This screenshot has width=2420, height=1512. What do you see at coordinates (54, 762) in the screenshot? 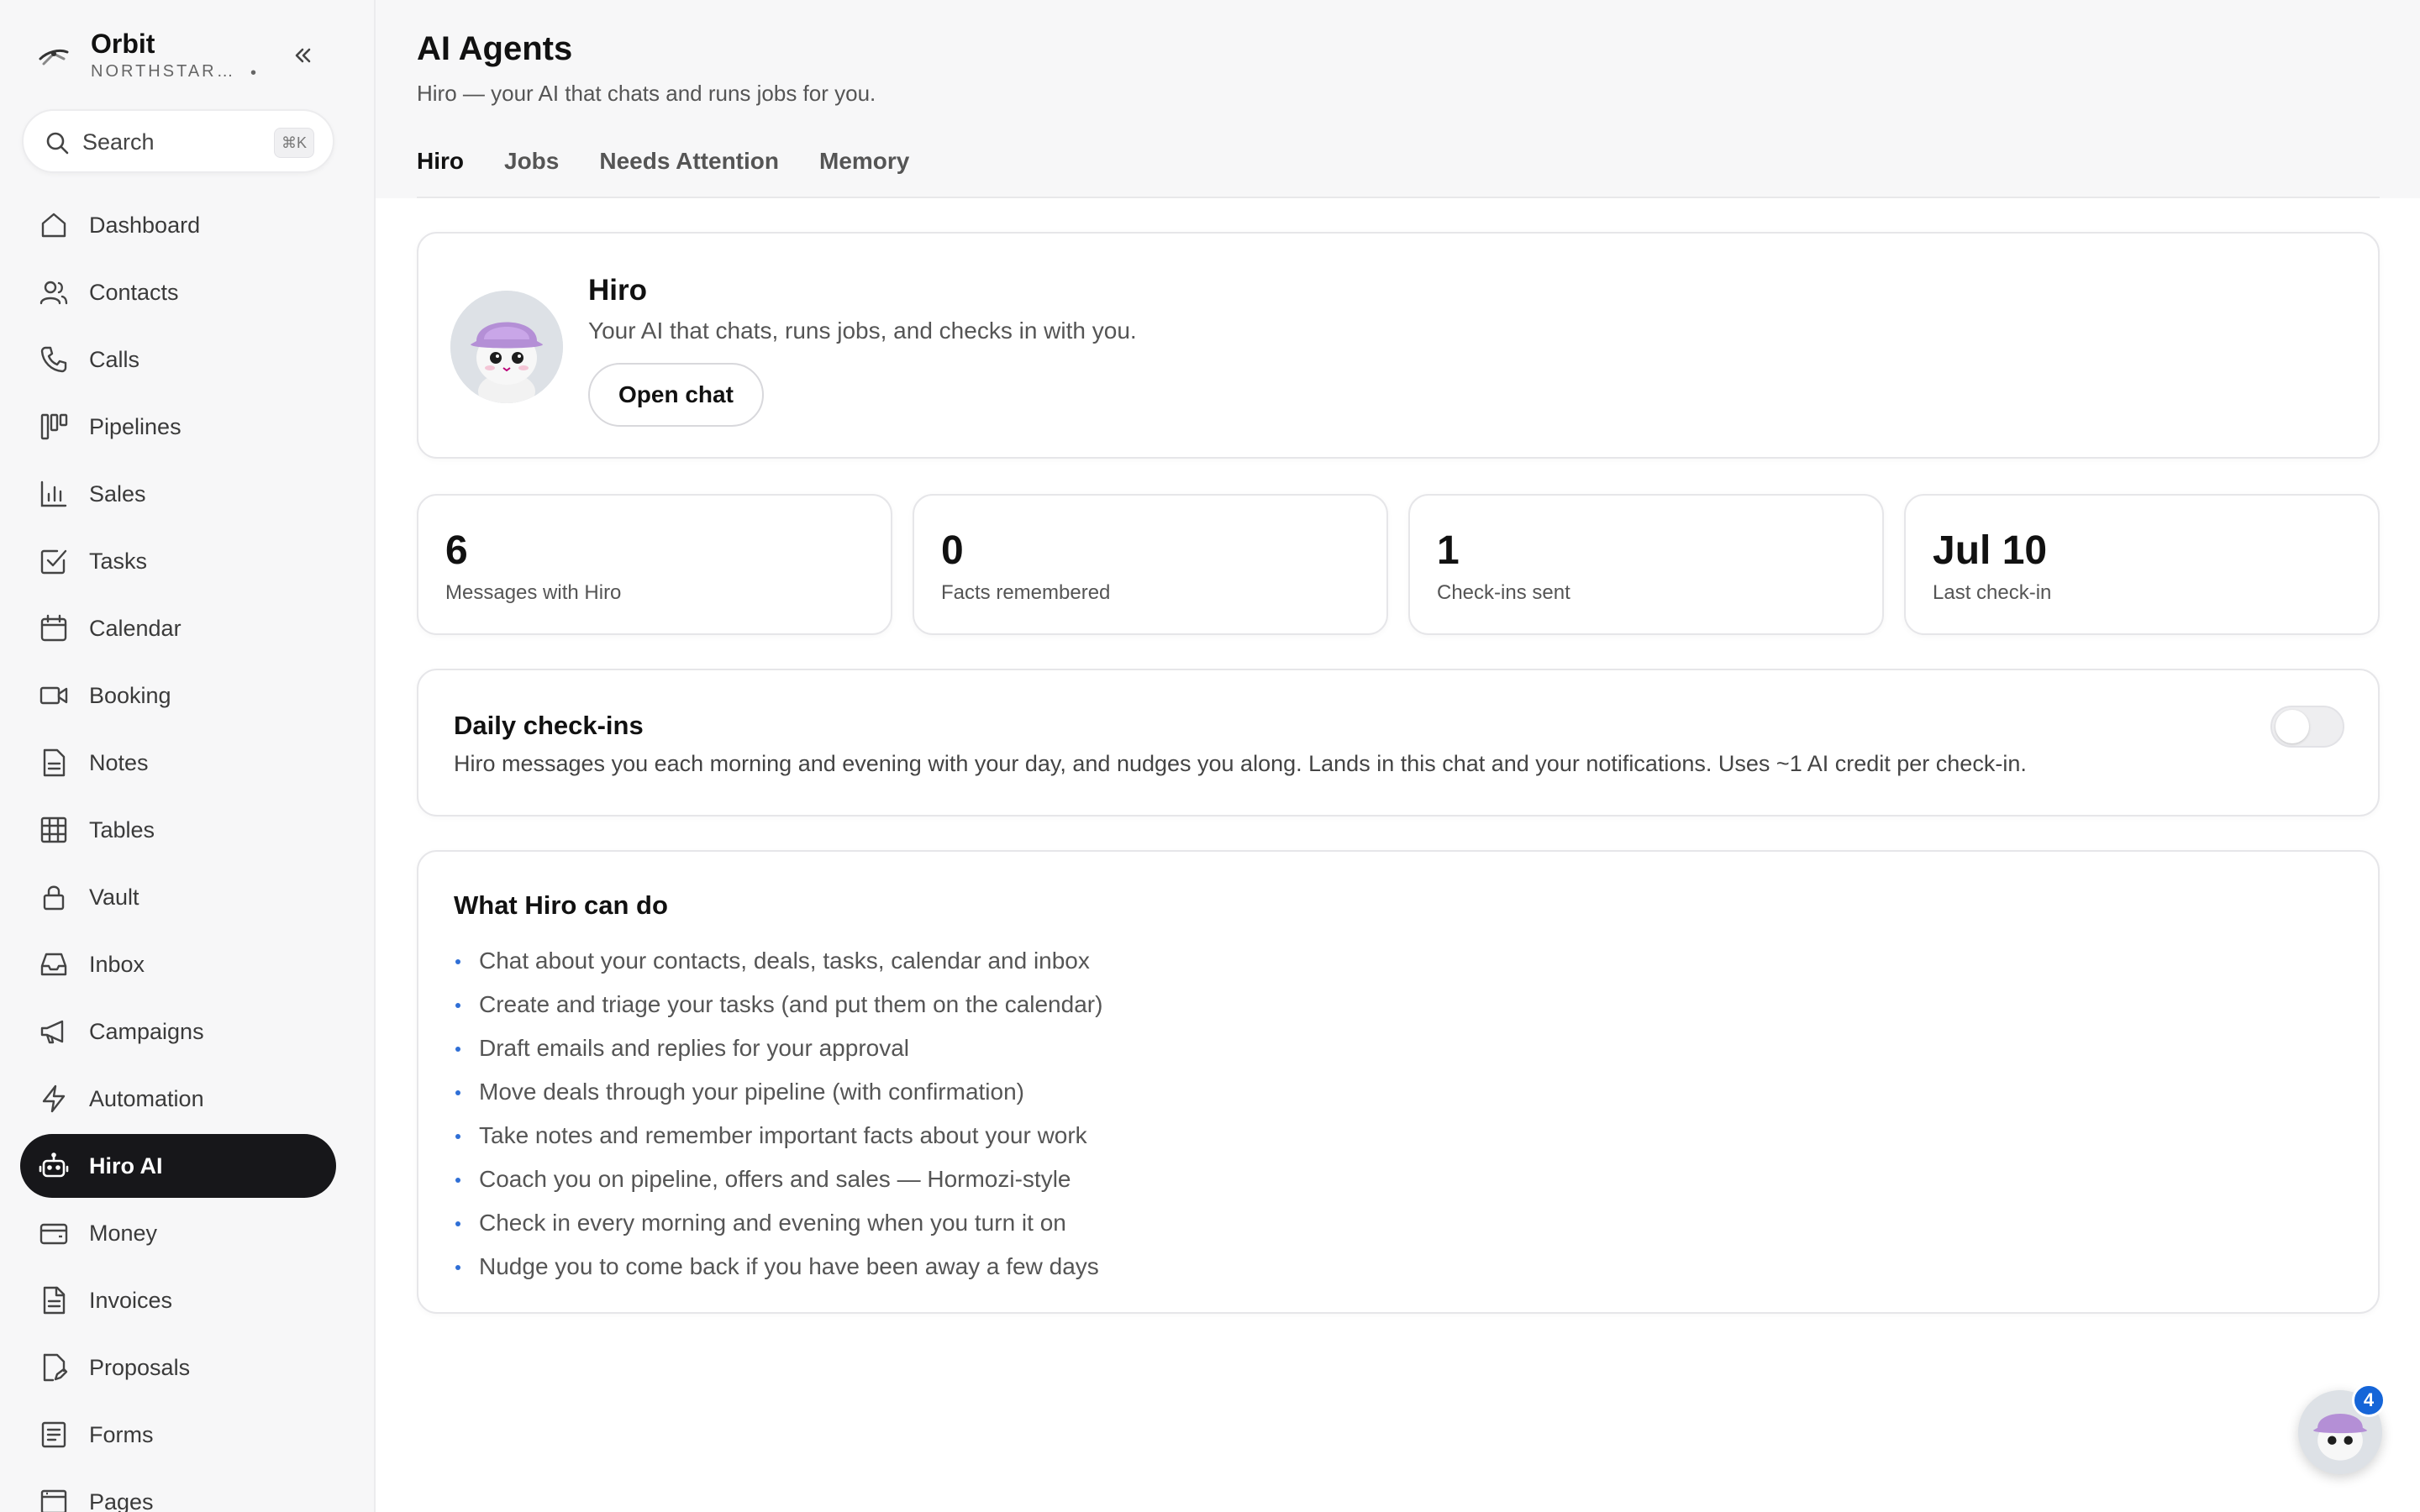
I see `note-icon` at bounding box center [54, 762].